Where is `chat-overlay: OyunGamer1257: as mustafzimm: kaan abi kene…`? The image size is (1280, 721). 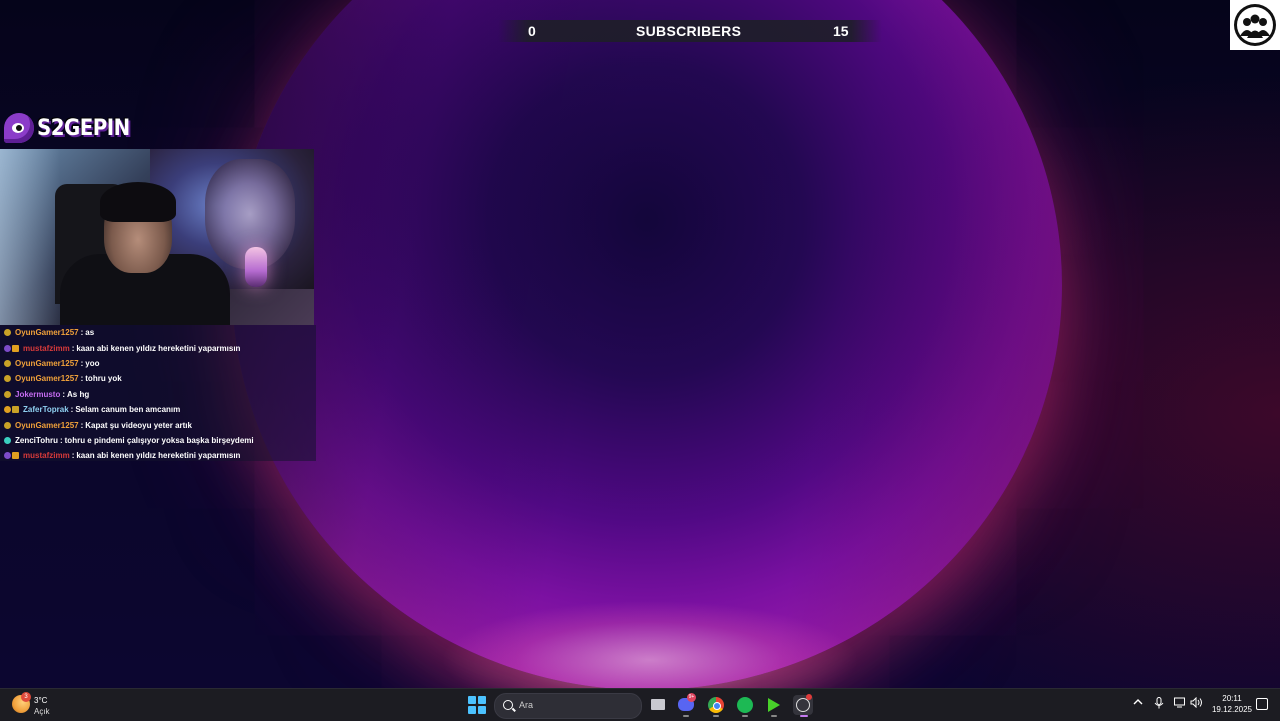 chat-overlay: OyunGamer1257: as mustafzimm: kaan abi kene… is located at coordinates (158, 393).